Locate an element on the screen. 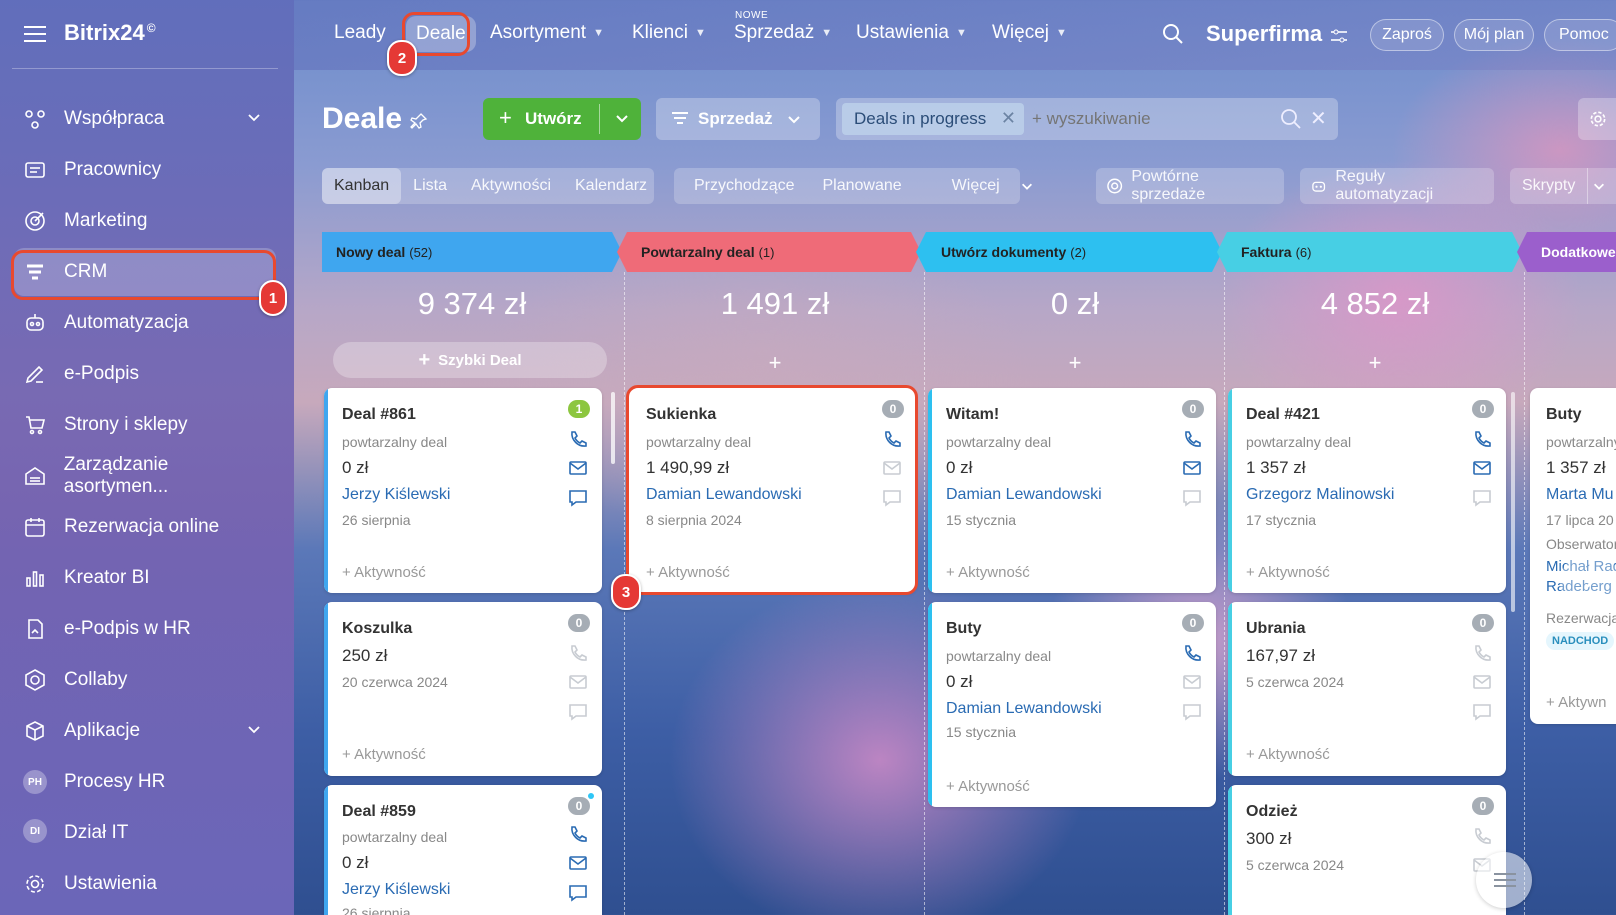 The width and height of the screenshot is (1616, 915). nav-wiecej: Więcej ▼ is located at coordinates (1029, 33).